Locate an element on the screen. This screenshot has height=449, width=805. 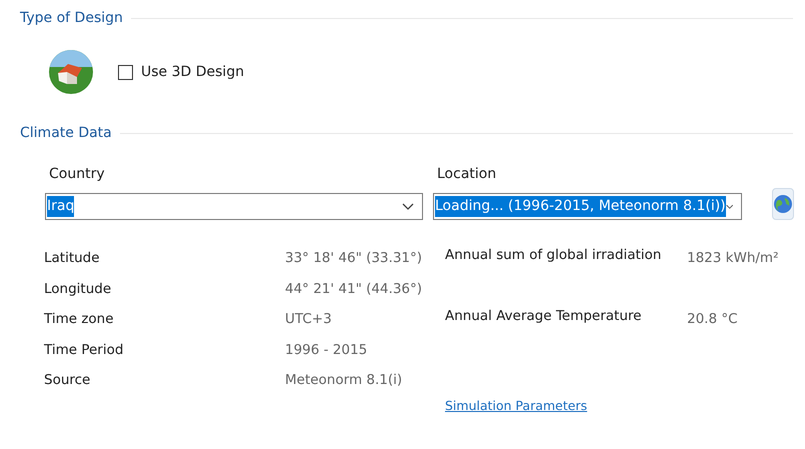
section-title: Type of Design is located at coordinates (71, 18).